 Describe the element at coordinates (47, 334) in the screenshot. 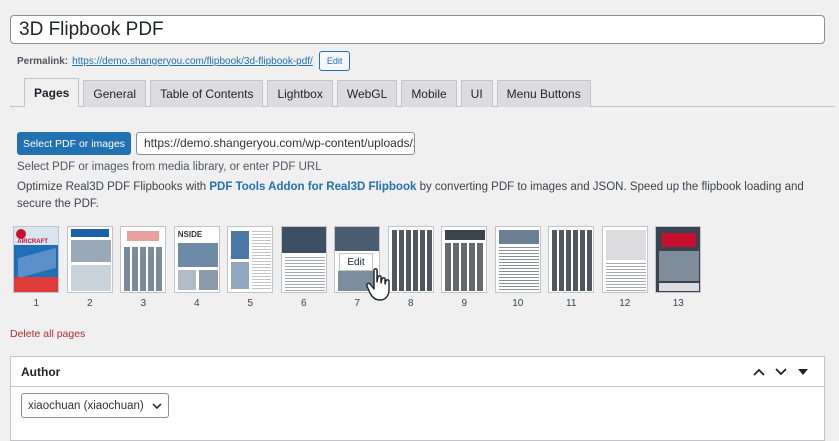

I see `delete-all-pages-link: Delete all pages` at that location.